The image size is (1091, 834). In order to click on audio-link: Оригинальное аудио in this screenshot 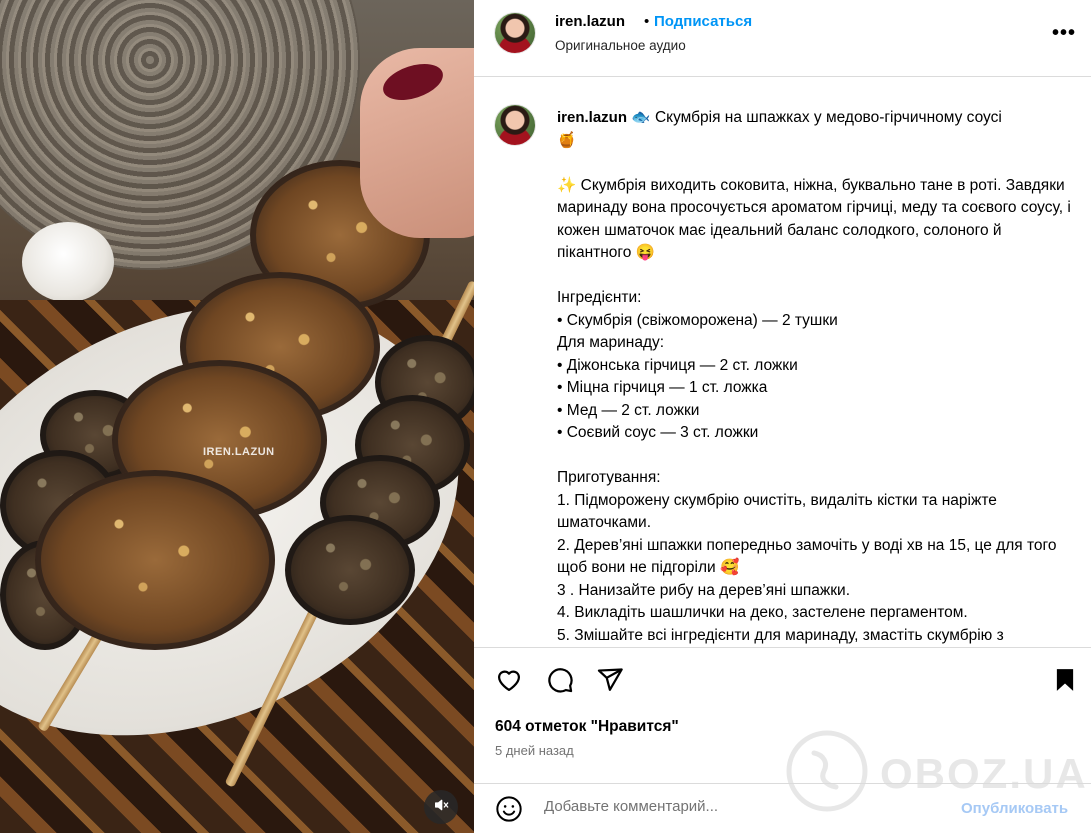, I will do `click(620, 45)`.